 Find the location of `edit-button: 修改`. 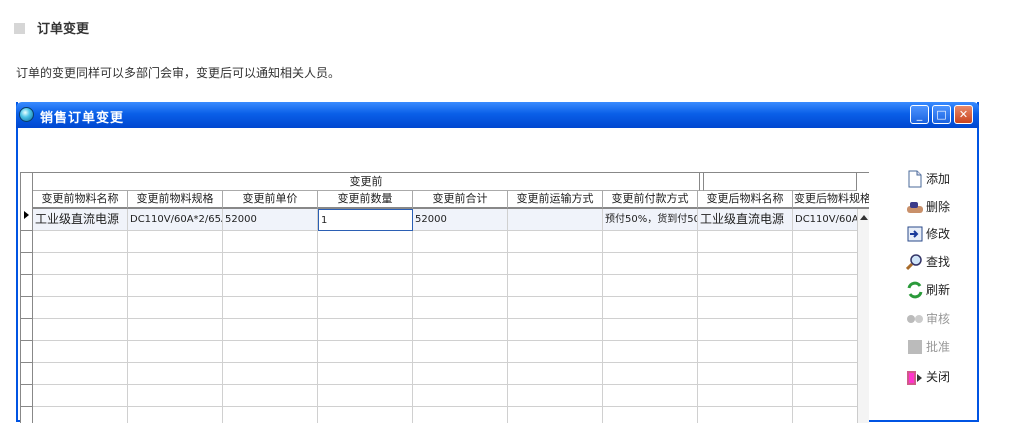

edit-button: 修改 is located at coordinates (939, 234).